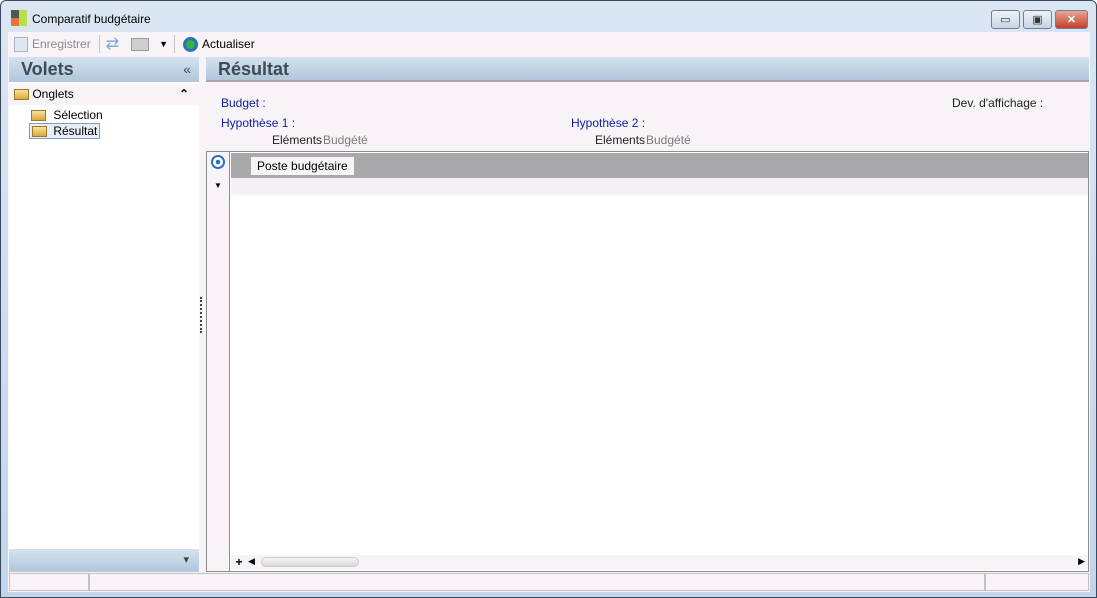 This screenshot has height=598, width=1097. I want to click on tree-item-resultat: Résultat, so click(65, 131).